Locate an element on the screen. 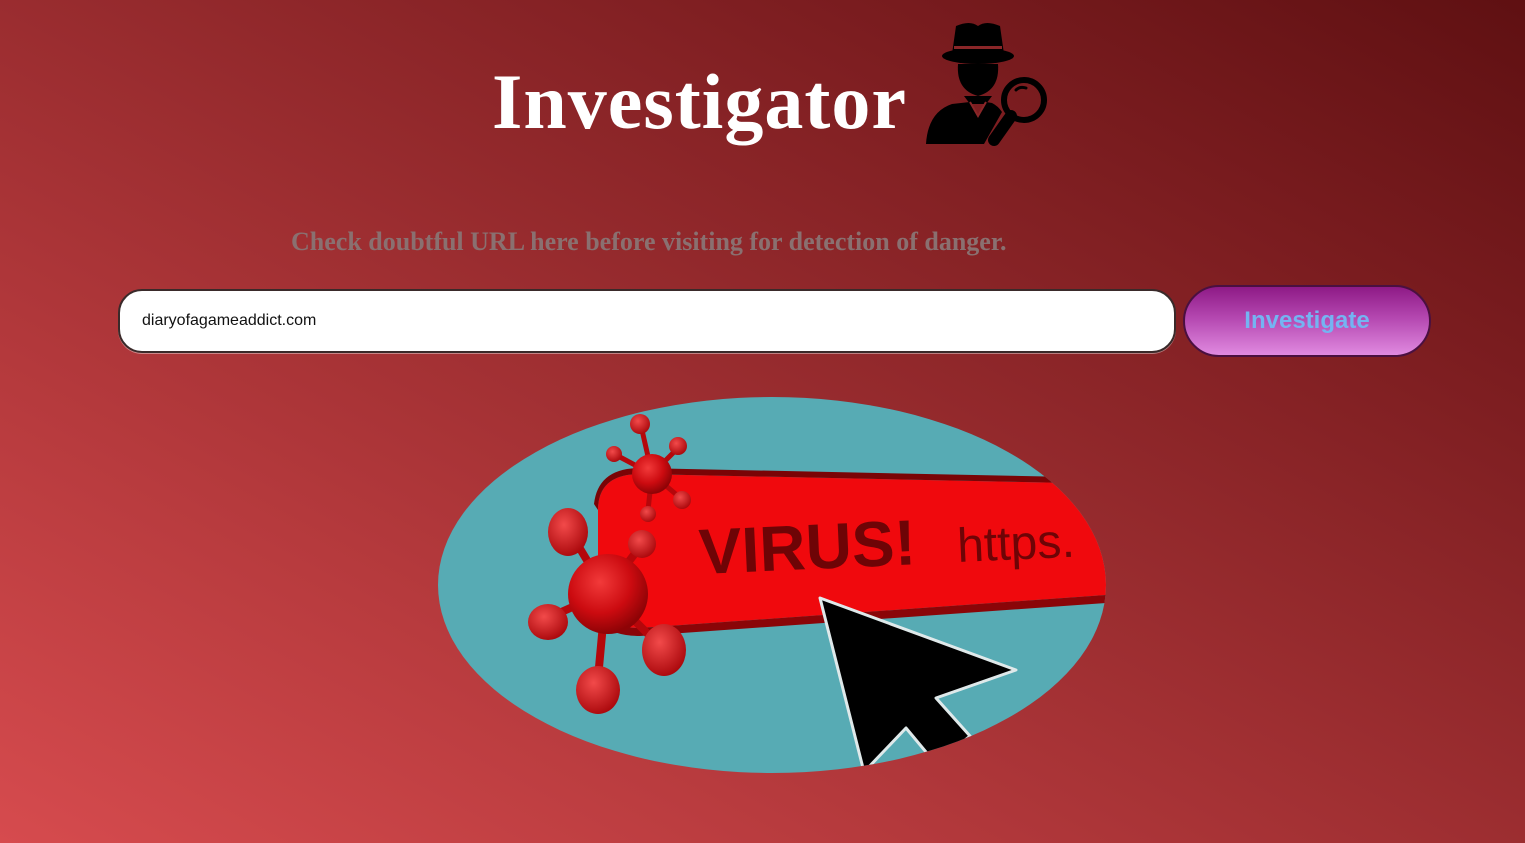 This screenshot has height=843, width=1525. page-title: Investigator is located at coordinates (699, 101).